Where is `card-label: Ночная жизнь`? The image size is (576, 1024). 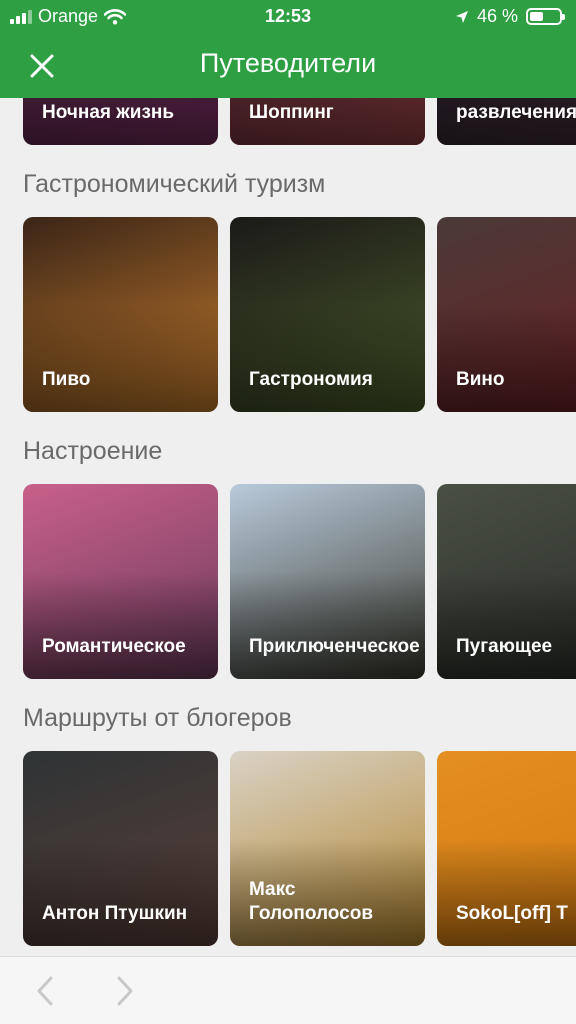 card-label: Ночная жизнь is located at coordinates (108, 112).